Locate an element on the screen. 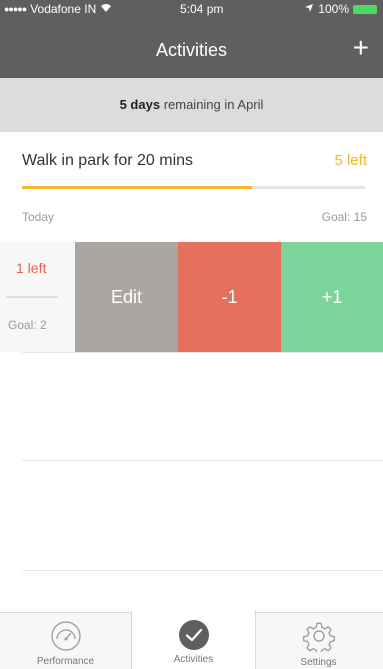 The width and height of the screenshot is (383, 669). activity-remaining: 5 left is located at coordinates (350, 160).